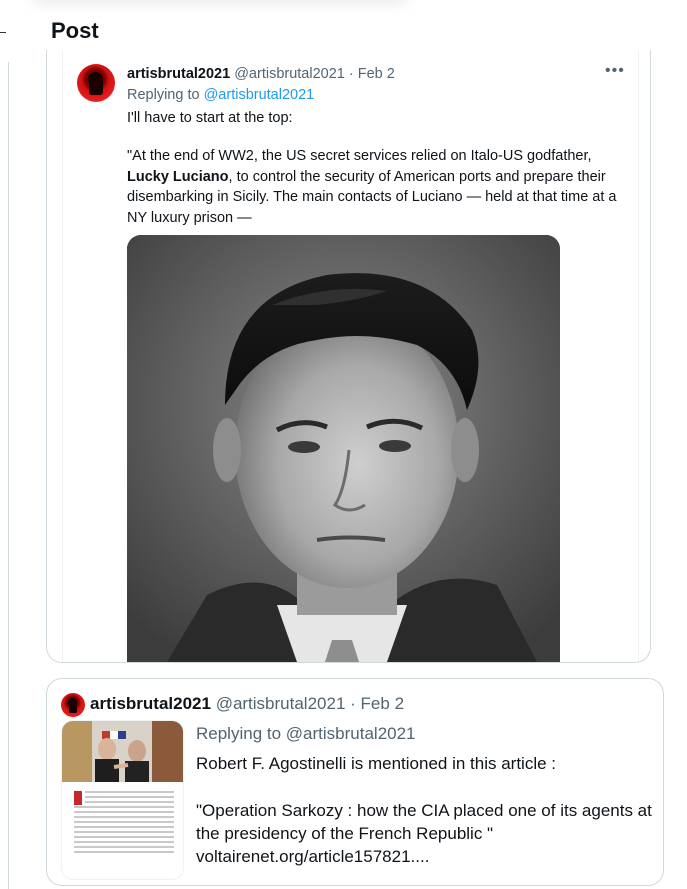  I want to click on quoted-post-meta: artisbrutal2021 @artisbrutal2021 · Feb 2, so click(247, 704).